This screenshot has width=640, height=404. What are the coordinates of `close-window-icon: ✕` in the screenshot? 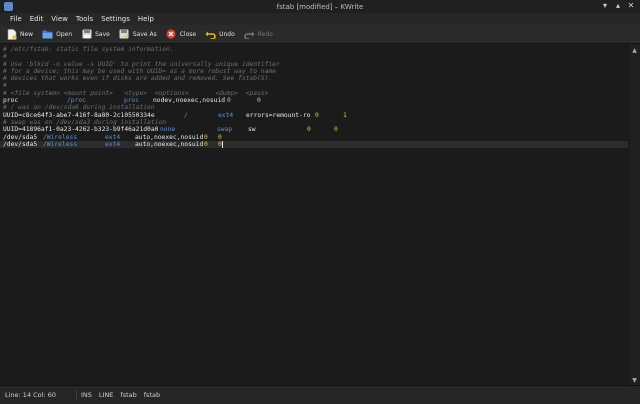 It's located at (631, 6).